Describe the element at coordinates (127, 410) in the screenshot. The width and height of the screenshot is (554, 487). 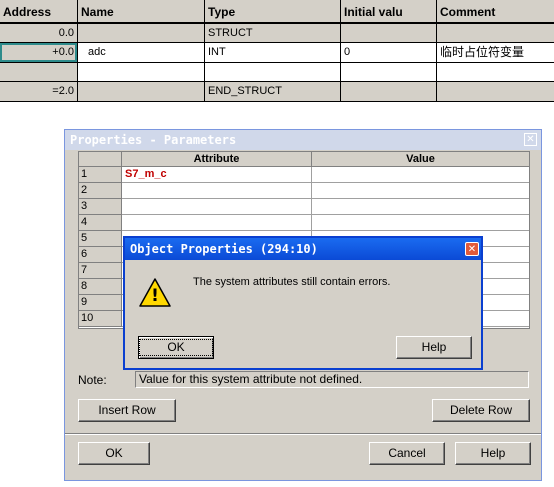
I see `insert-row-button: Insert Row` at that location.